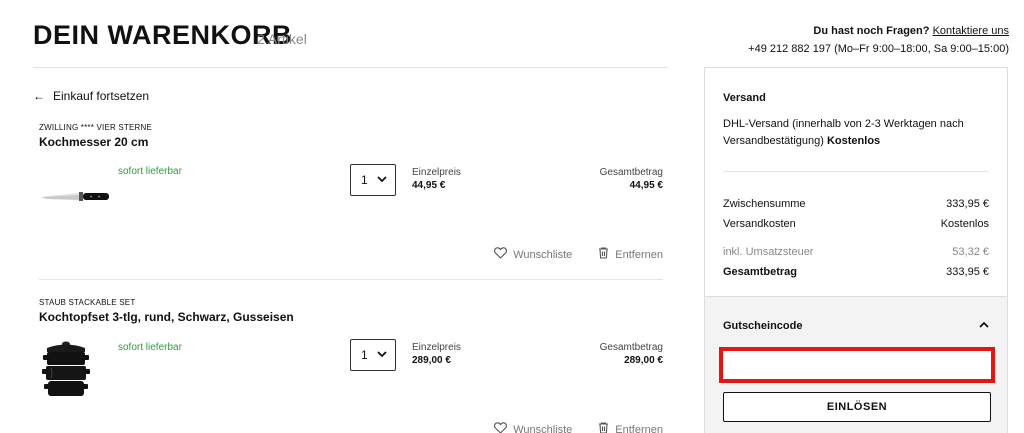  I want to click on tax-label: inkl. Umsatzsteuer, so click(768, 252).